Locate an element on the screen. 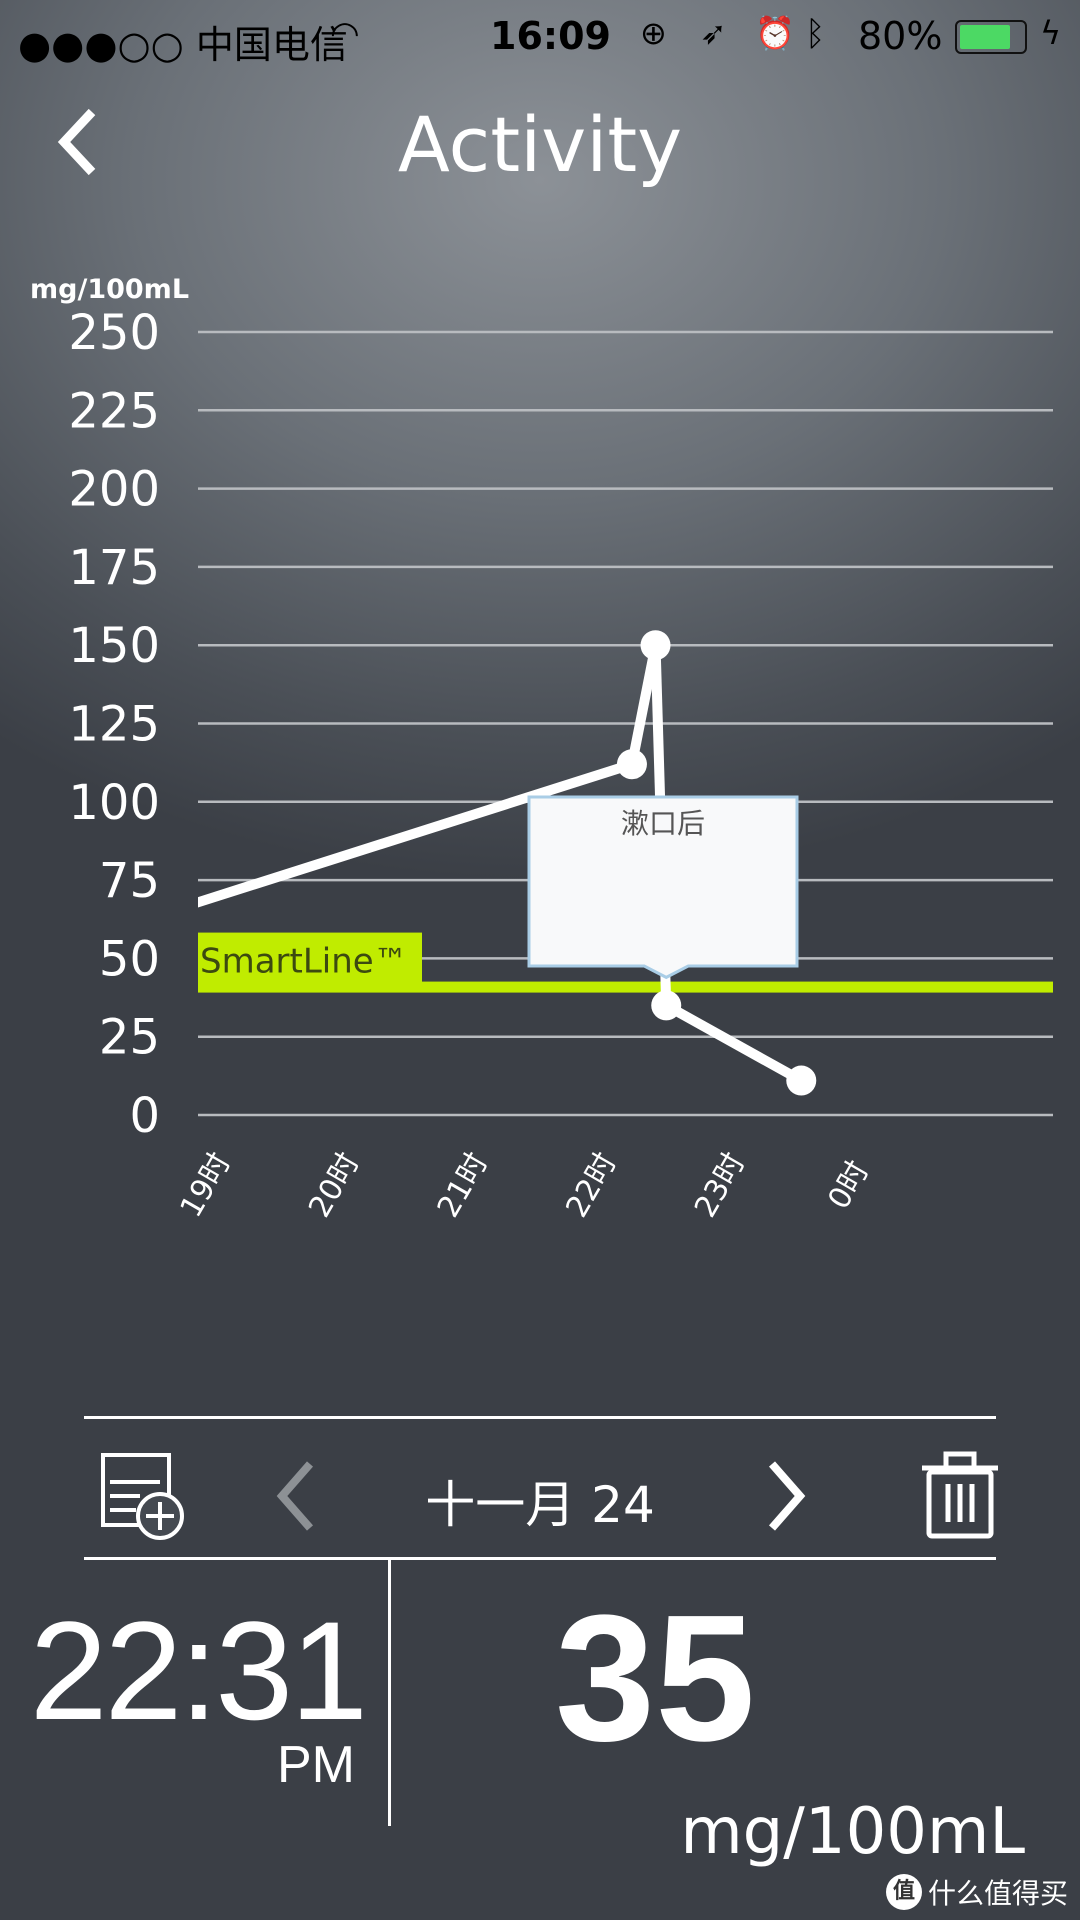 Image resolution: width=1080 pixels, height=1920 pixels. vertical-divider is located at coordinates (389, 1693).